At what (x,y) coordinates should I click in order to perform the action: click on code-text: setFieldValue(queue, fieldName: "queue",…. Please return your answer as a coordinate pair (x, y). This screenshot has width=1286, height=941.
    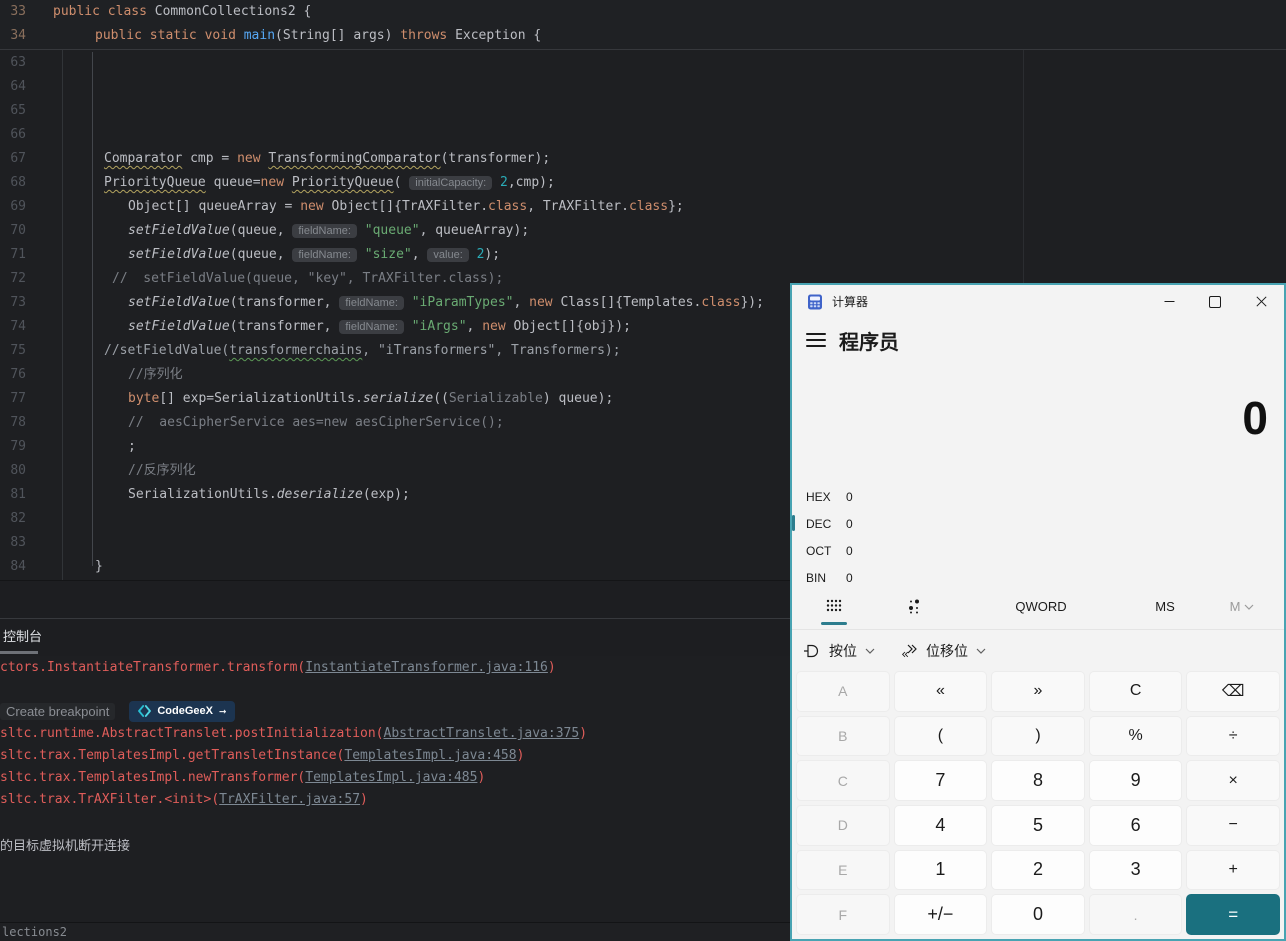
    Looking at the image, I should click on (329, 230).